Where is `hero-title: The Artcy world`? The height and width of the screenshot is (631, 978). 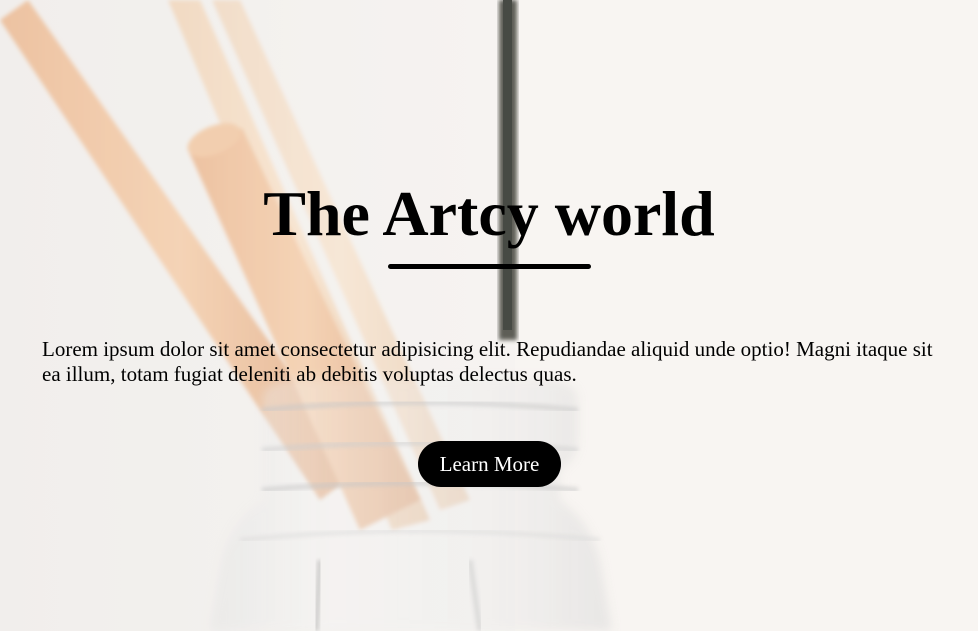 hero-title: The Artcy world is located at coordinates (489, 213).